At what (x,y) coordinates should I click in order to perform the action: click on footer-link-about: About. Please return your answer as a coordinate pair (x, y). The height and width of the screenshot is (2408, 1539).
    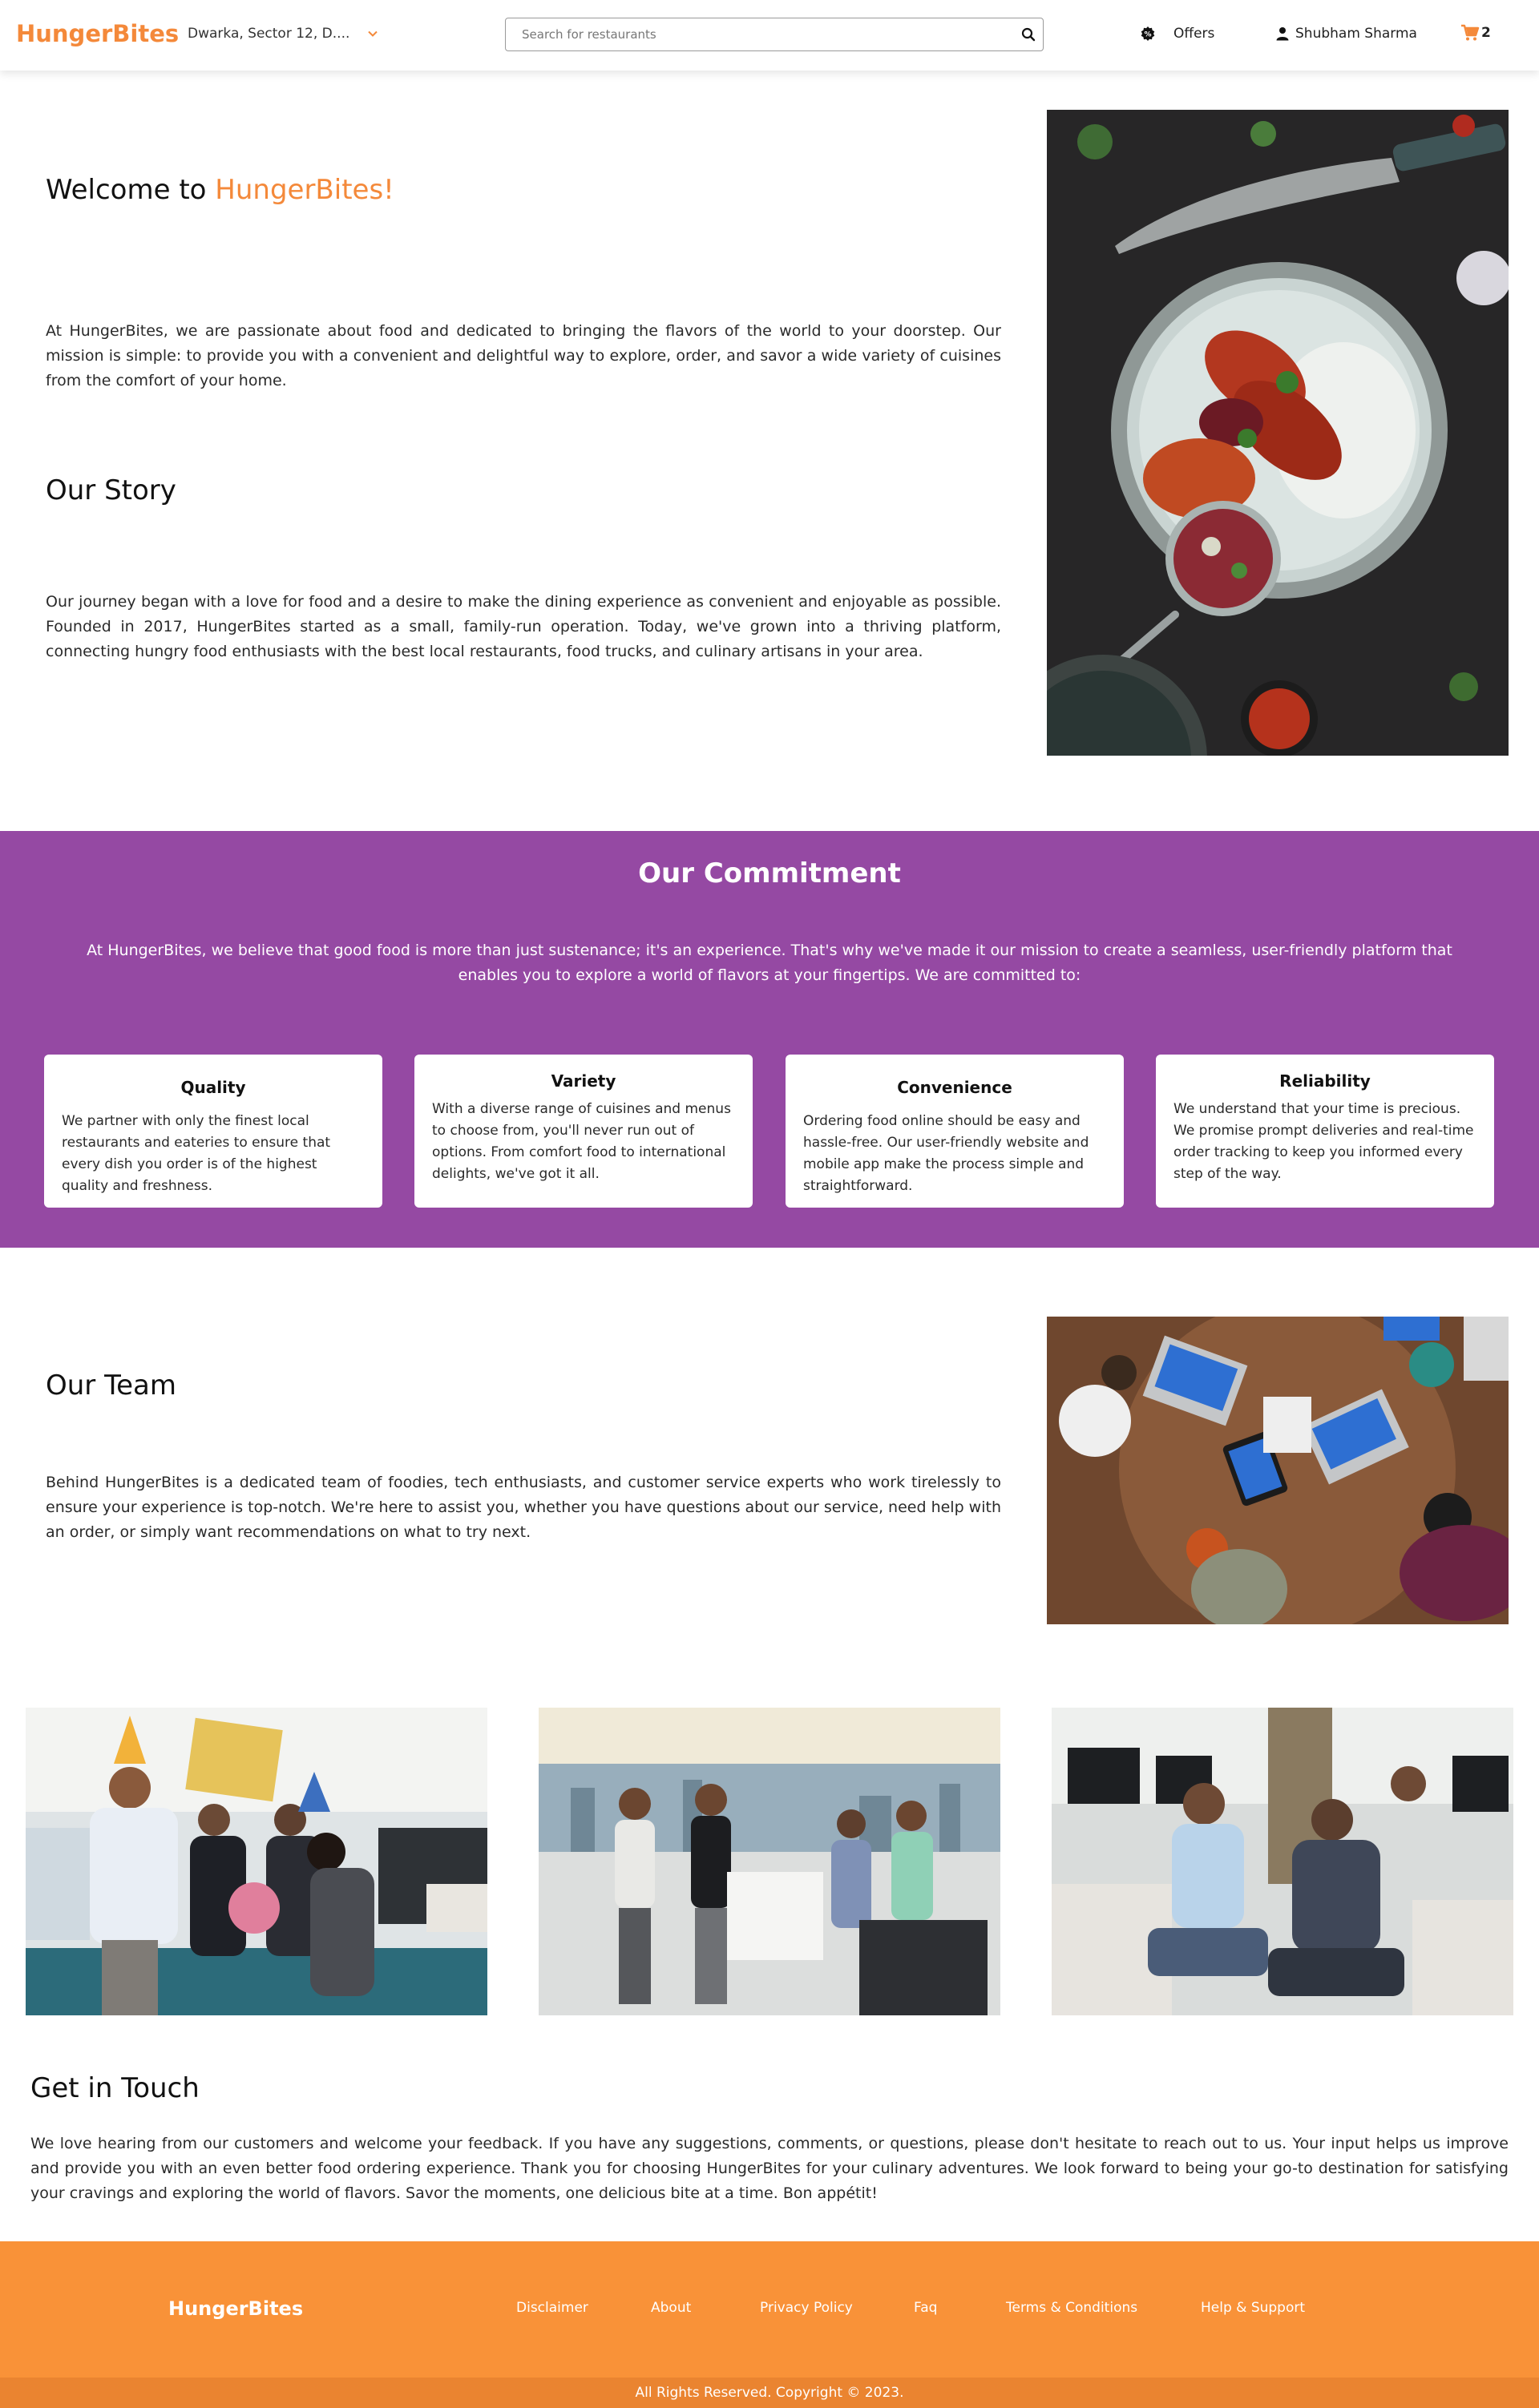
    Looking at the image, I should click on (671, 2308).